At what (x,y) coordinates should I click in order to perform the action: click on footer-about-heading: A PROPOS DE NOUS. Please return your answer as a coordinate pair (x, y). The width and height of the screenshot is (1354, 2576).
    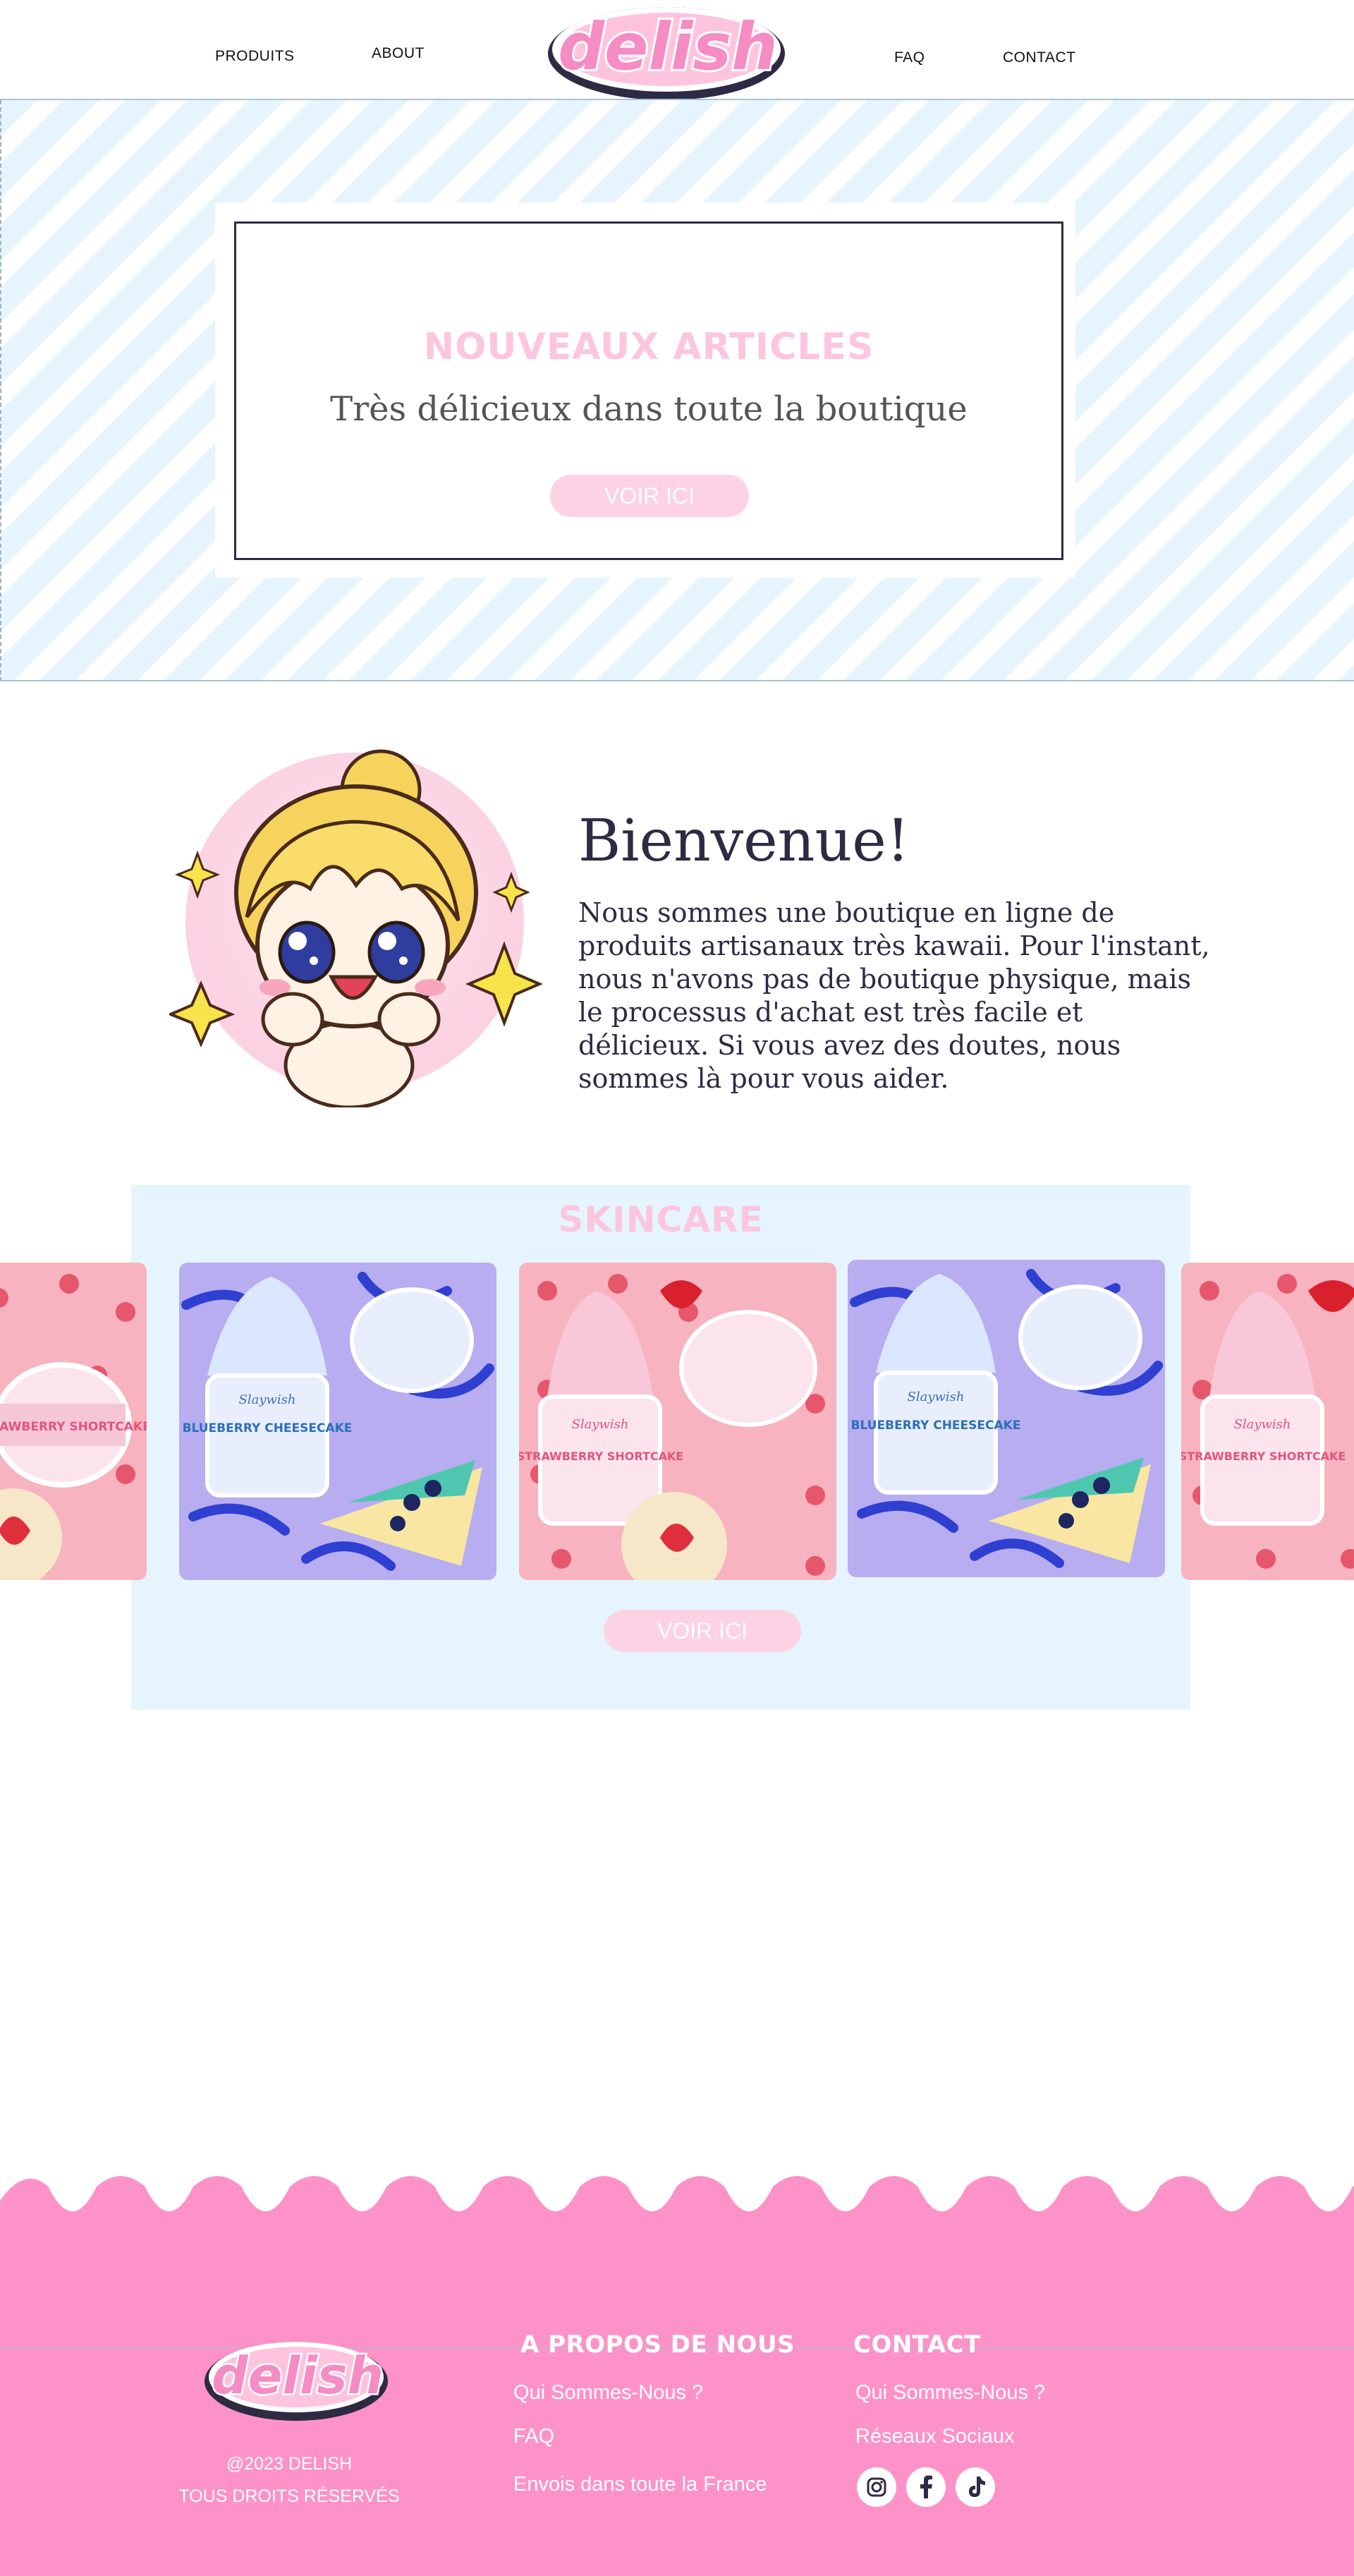
    Looking at the image, I should click on (657, 2345).